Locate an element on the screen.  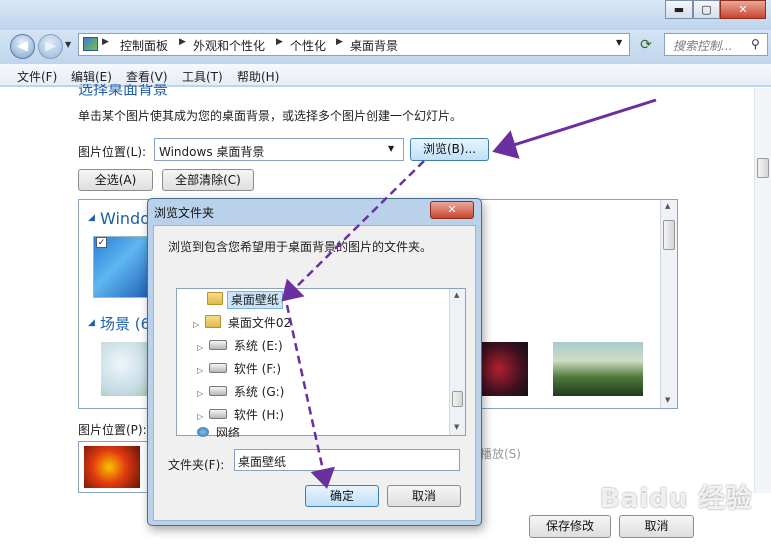
dialog-title: 浏览文件夹 is located at coordinates (184, 213).